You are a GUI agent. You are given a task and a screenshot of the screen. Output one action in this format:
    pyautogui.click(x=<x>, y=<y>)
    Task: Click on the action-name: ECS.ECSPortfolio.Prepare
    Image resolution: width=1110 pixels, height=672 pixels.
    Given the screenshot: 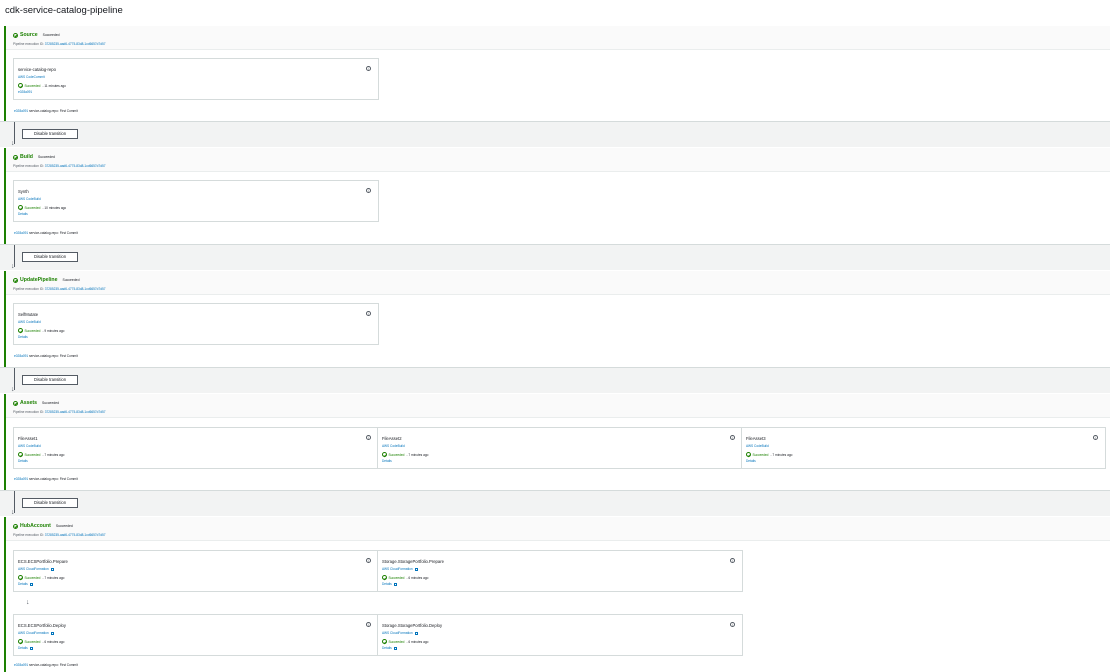 What is the action you would take?
    pyautogui.click(x=43, y=561)
    